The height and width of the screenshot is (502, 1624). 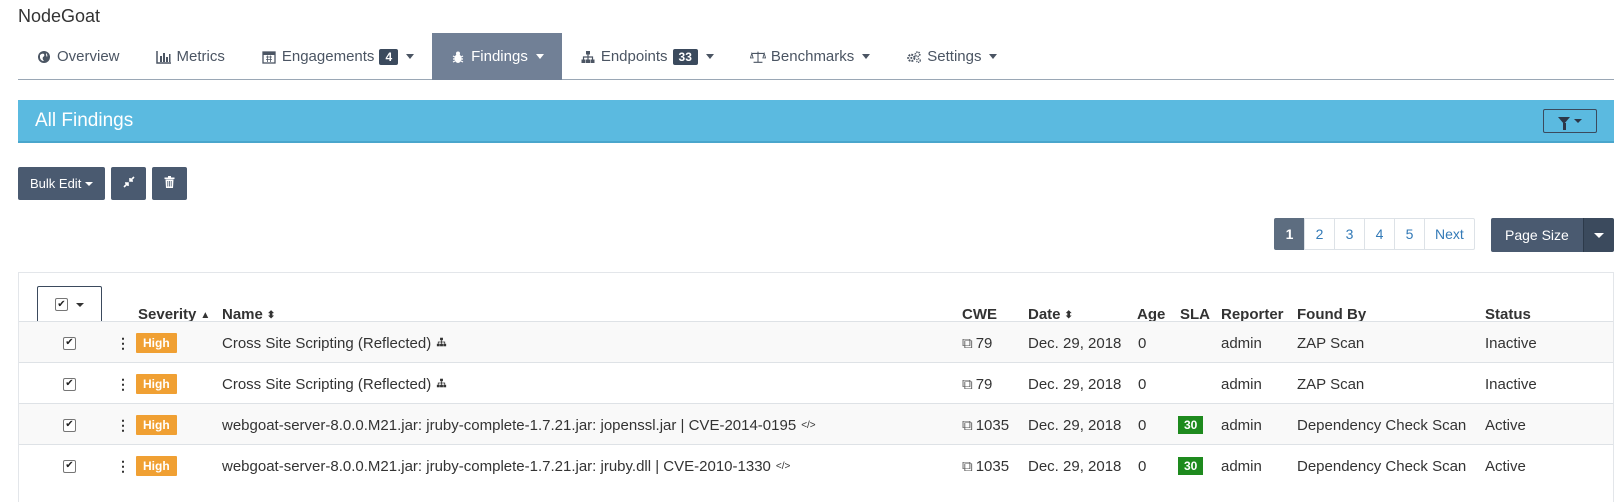 What do you see at coordinates (458, 57) in the screenshot?
I see `bug-icon` at bounding box center [458, 57].